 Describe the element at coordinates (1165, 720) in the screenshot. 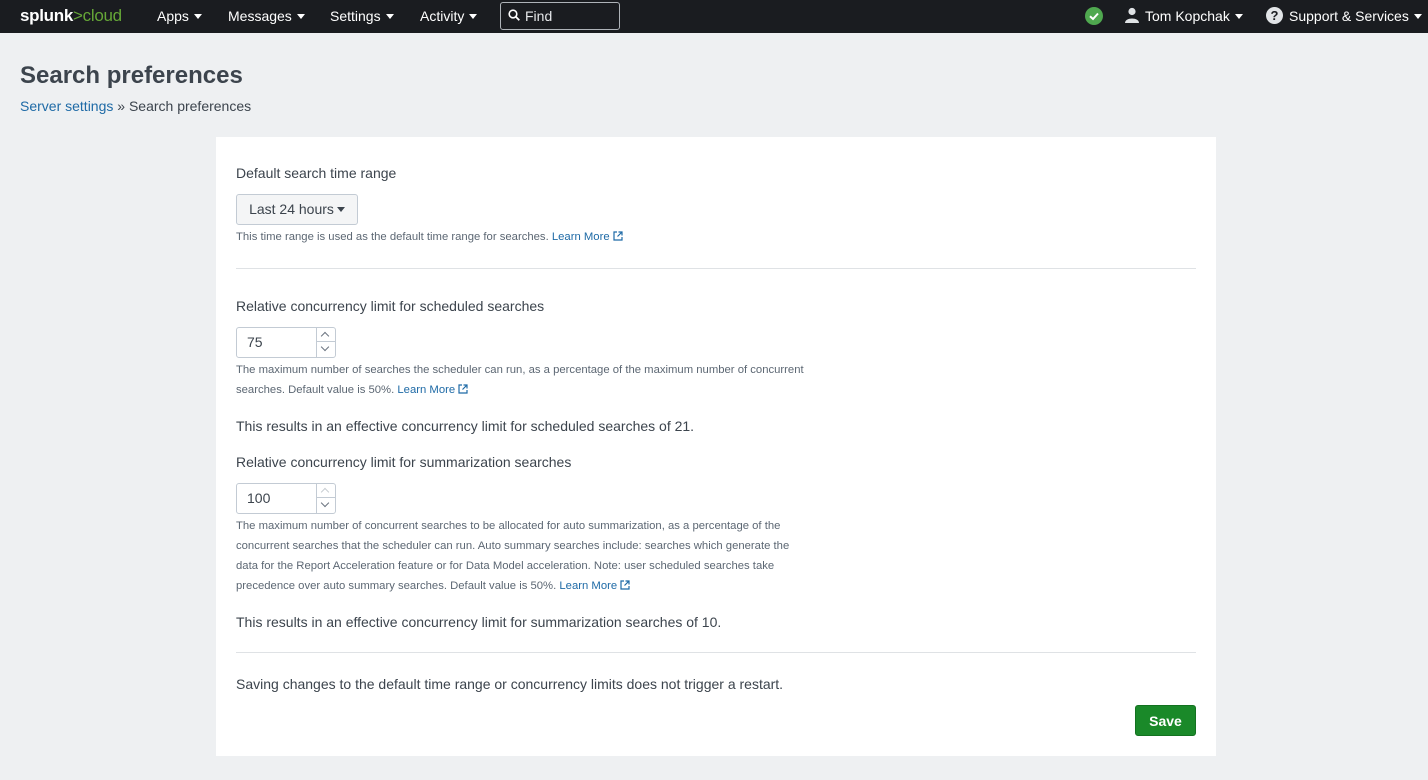

I see `save-button: Save` at that location.